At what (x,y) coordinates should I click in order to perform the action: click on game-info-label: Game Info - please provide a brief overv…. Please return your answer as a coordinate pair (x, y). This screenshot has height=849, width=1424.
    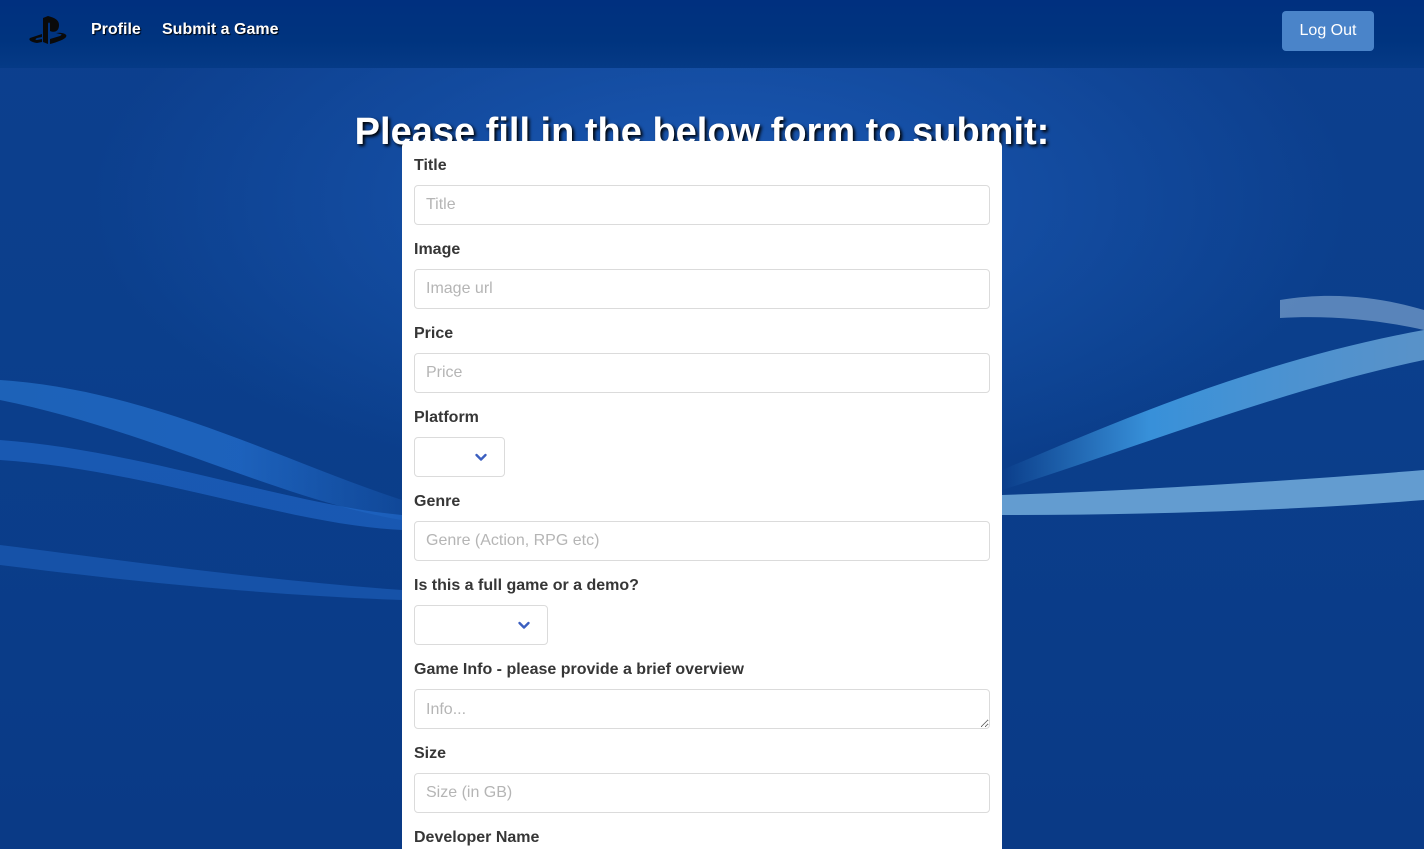
    Looking at the image, I should click on (579, 669).